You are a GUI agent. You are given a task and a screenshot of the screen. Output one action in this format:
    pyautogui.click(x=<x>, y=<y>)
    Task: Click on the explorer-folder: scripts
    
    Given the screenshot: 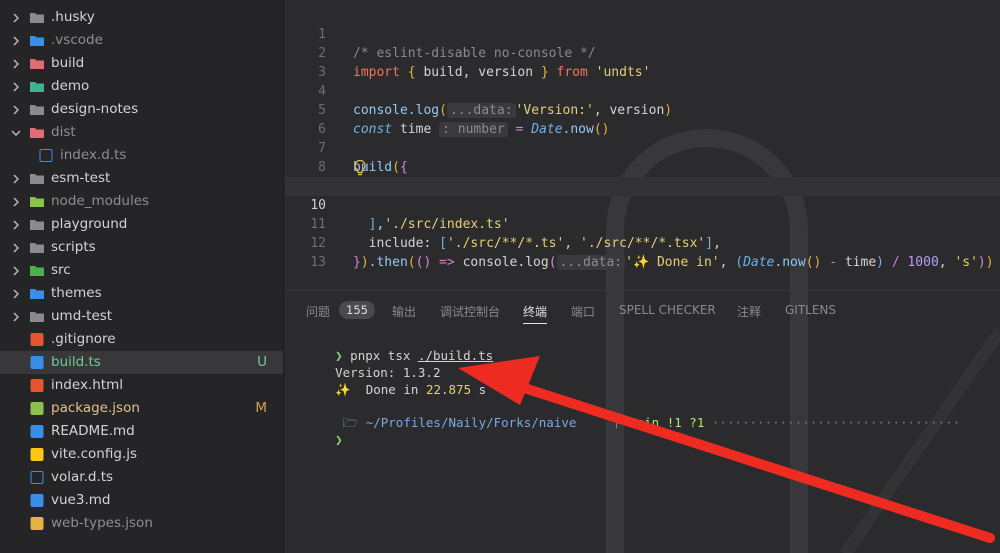 What is the action you would take?
    pyautogui.click(x=141, y=247)
    